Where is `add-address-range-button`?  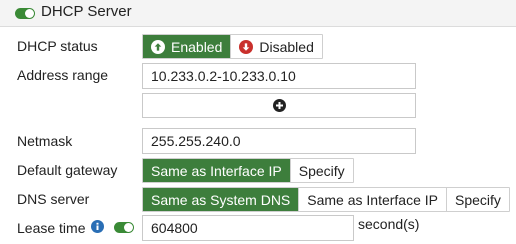
add-address-range-button is located at coordinates (279, 105).